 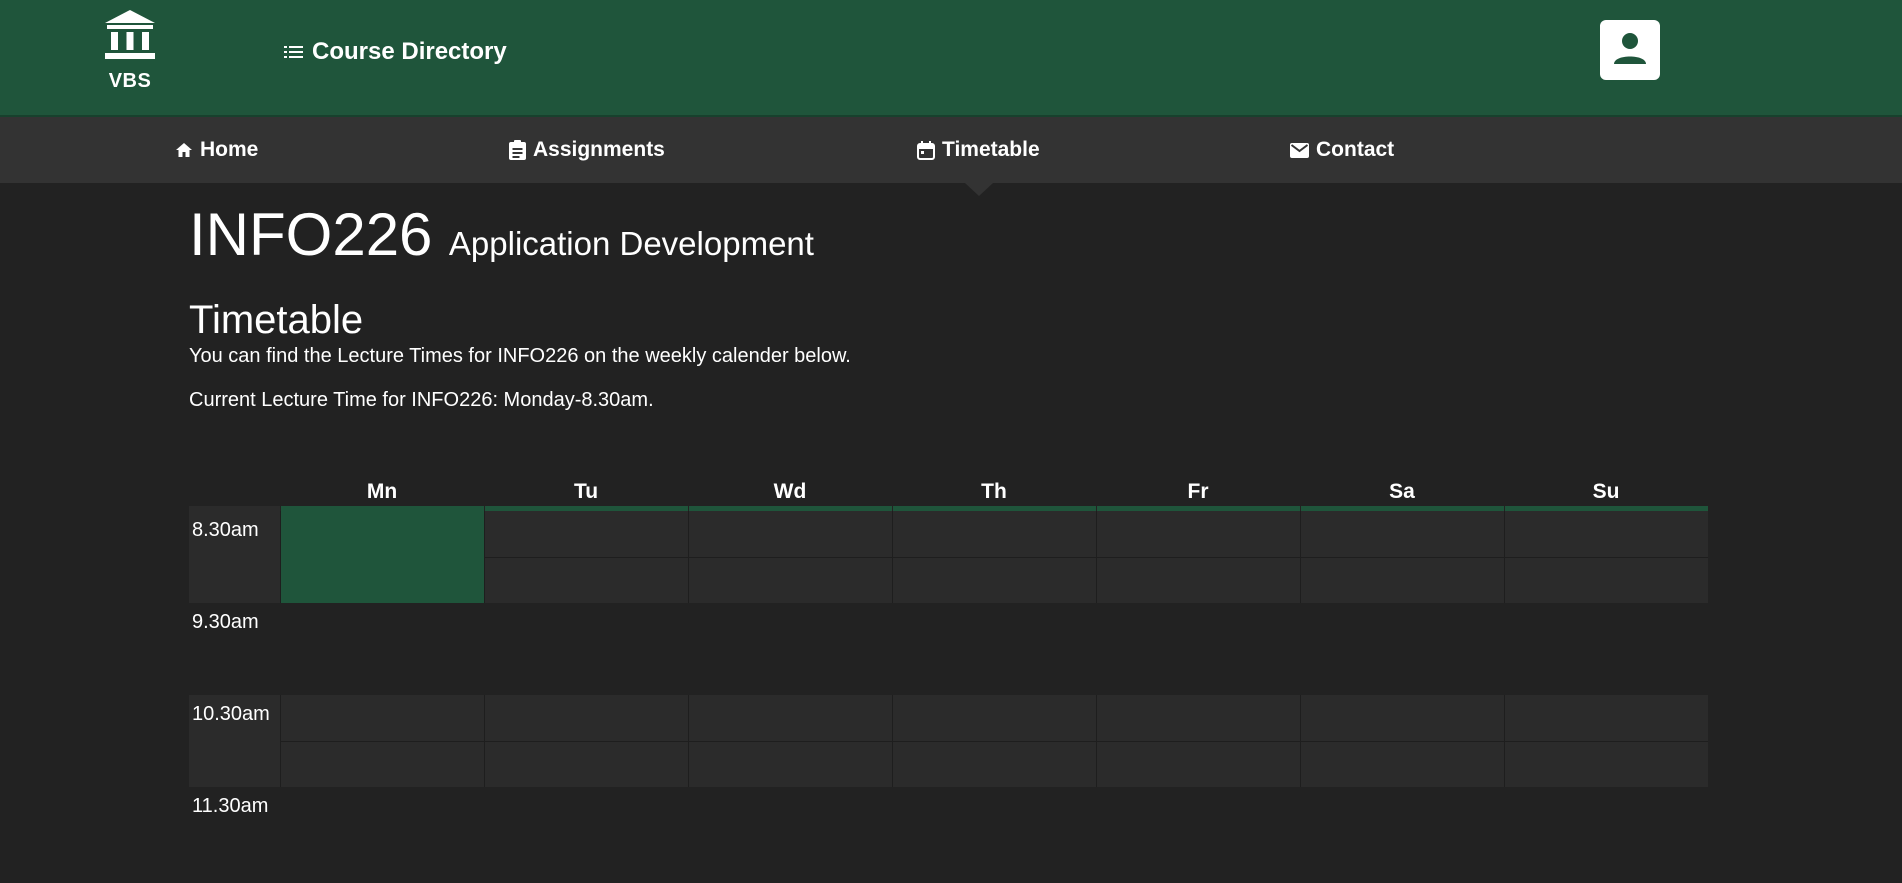 What do you see at coordinates (517, 150) in the screenshot?
I see `clipboard-icon` at bounding box center [517, 150].